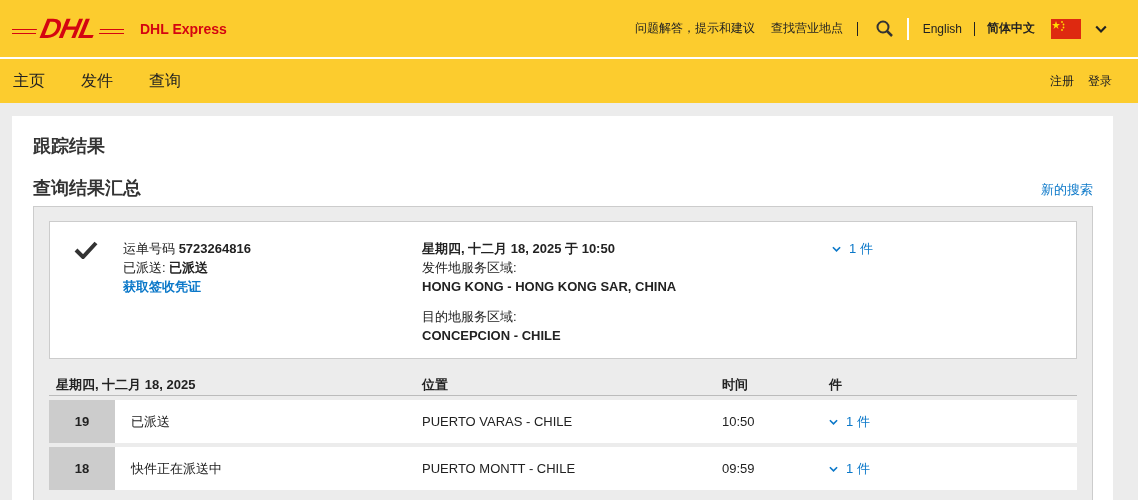 This screenshot has width=1138, height=500. What do you see at coordinates (836, 385) in the screenshot?
I see `column-header: 件` at bounding box center [836, 385].